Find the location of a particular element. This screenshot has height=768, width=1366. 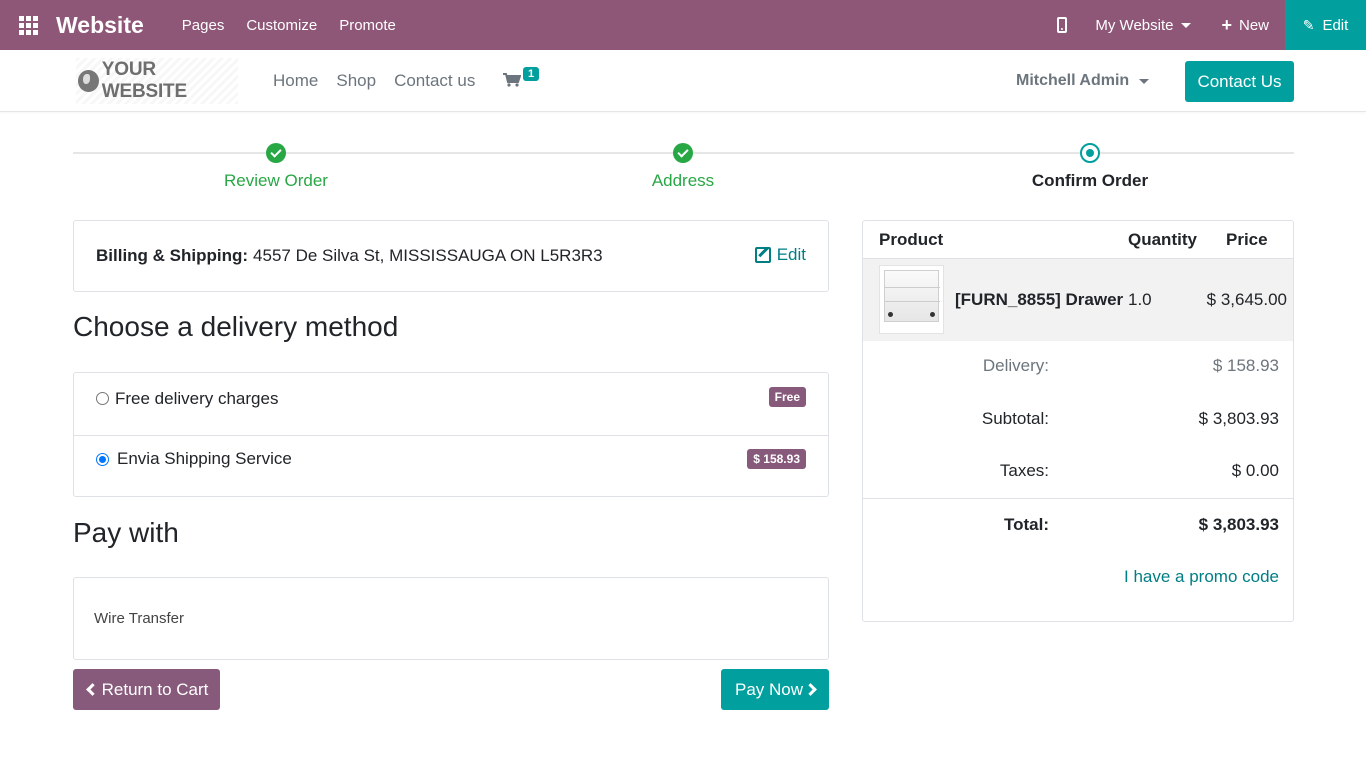

menu-customize: Customize is located at coordinates (281, 25).